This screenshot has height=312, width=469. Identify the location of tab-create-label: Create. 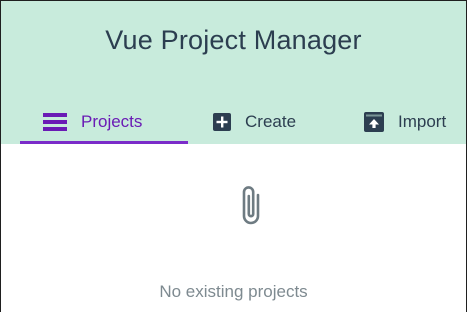
(271, 121).